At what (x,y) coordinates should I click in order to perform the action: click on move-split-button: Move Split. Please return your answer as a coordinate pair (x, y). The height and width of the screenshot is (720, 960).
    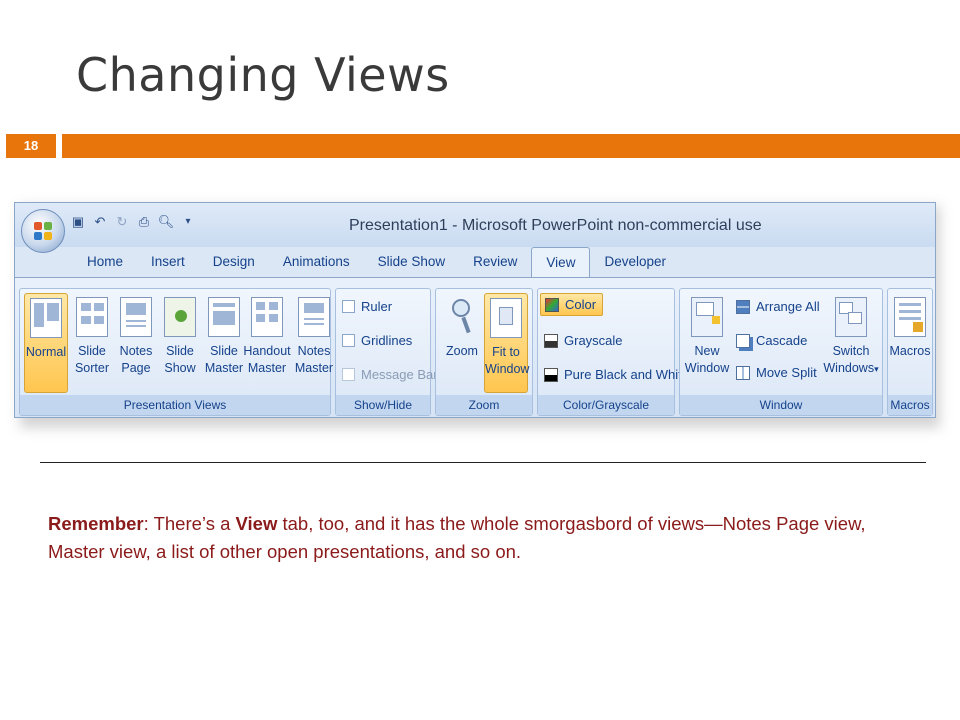
    Looking at the image, I should click on (776, 372).